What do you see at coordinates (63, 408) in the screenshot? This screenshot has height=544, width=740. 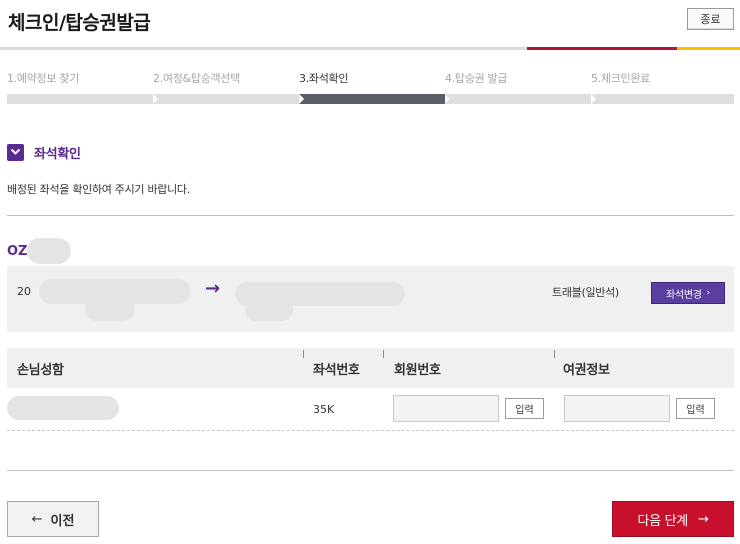 I see `redacted-passenger-name` at bounding box center [63, 408].